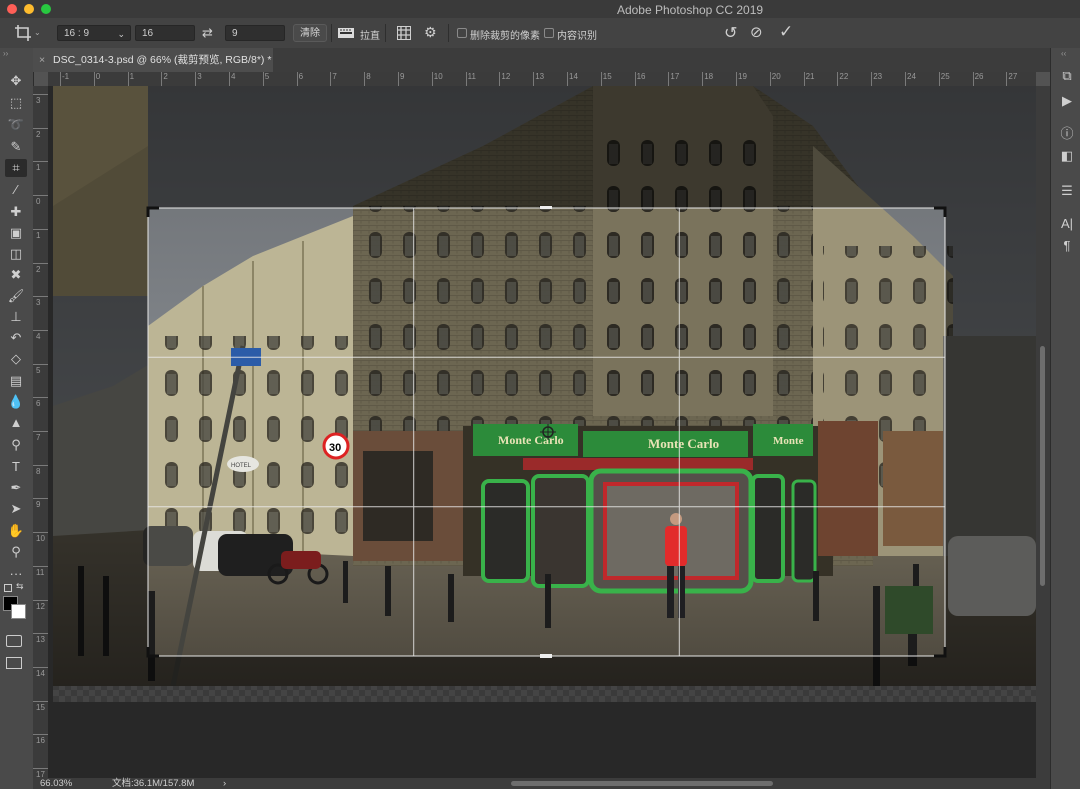 The height and width of the screenshot is (789, 1080). I want to click on ruler-number: 20, so click(776, 76).